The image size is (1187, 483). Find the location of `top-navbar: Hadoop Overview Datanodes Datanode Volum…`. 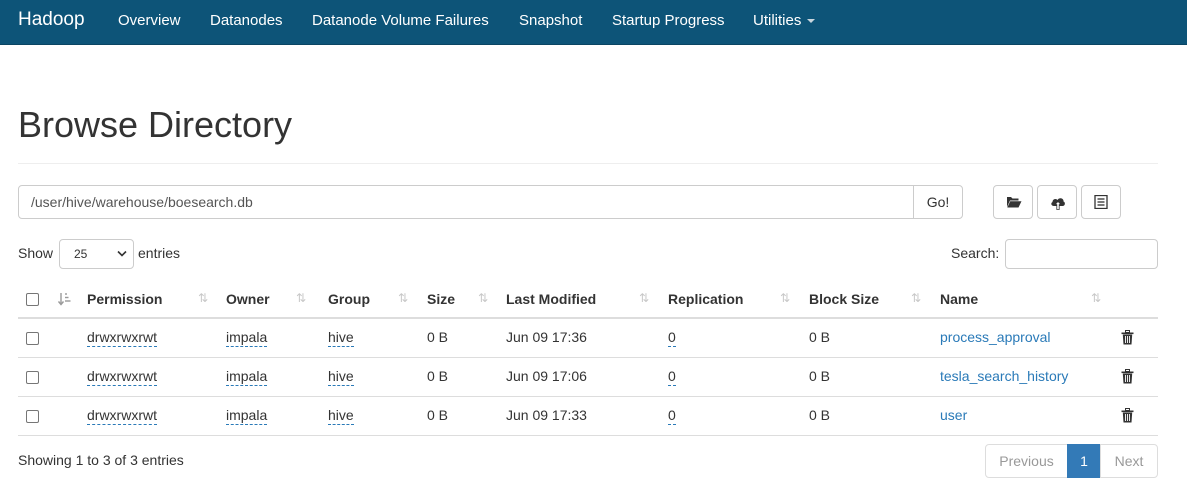

top-navbar: Hadoop Overview Datanodes Datanode Volum… is located at coordinates (593, 22).